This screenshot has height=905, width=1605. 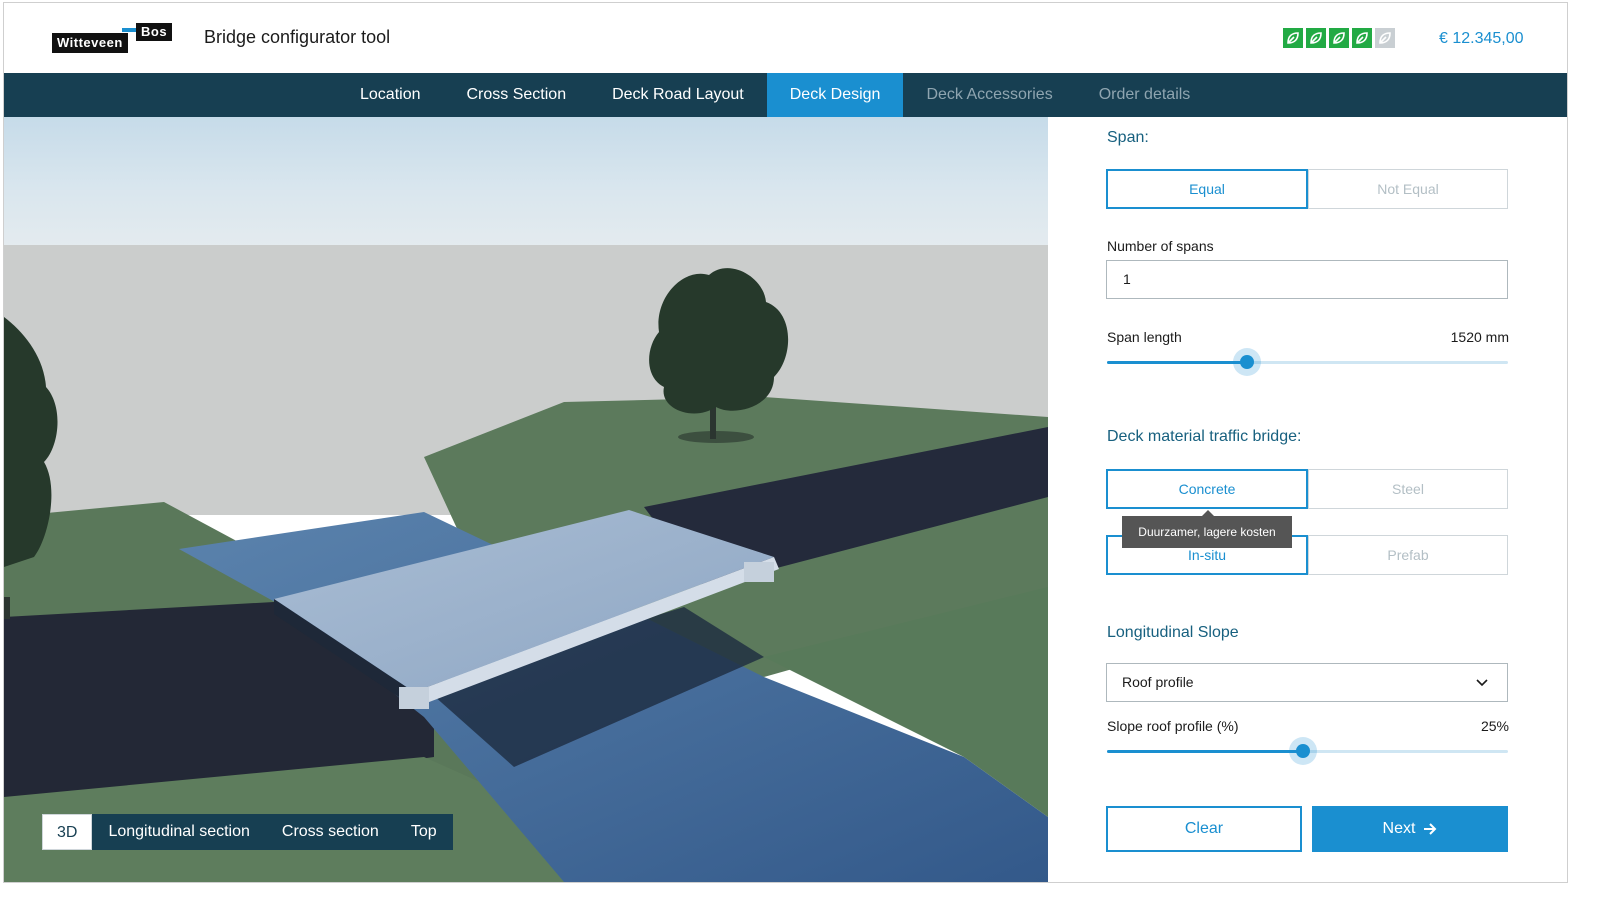 I want to click on longitudinal-slope-value: Roof profile, so click(x=1158, y=682).